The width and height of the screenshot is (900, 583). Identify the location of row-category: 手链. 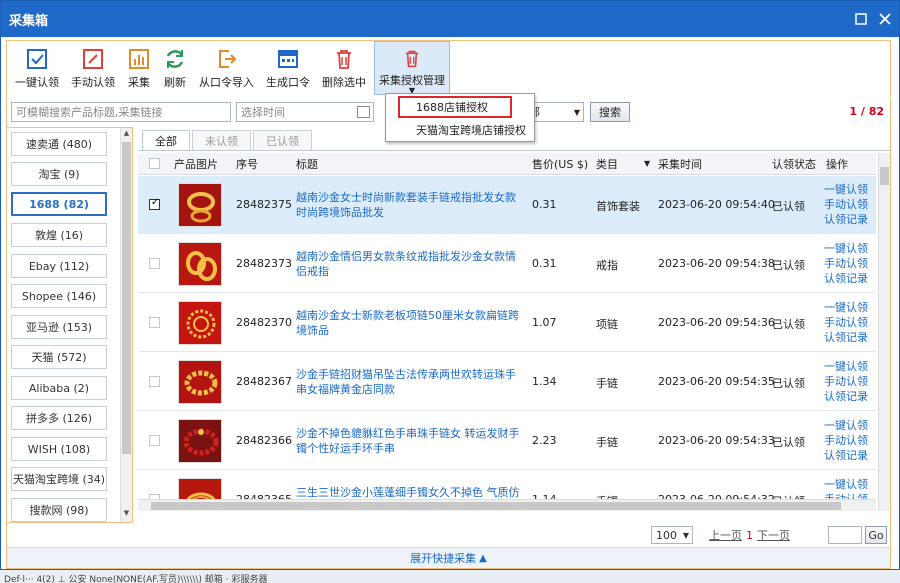
(607, 383).